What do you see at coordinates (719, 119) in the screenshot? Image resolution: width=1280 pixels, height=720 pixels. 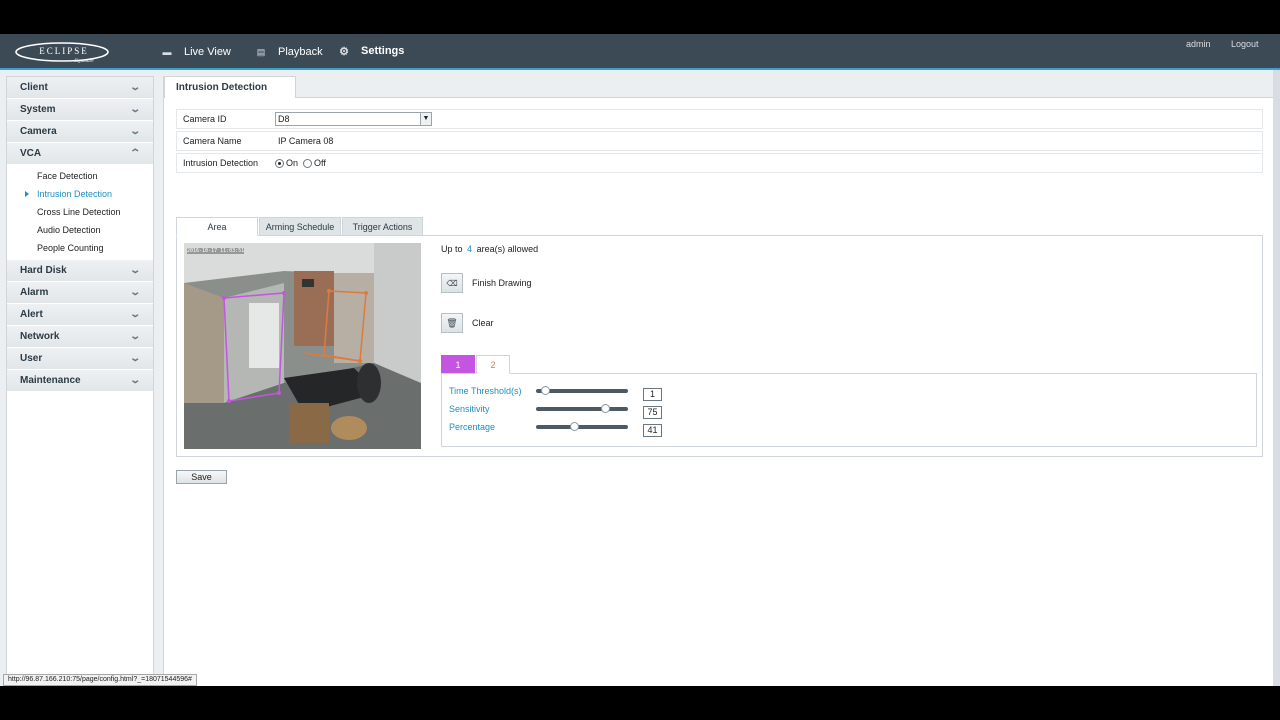 I see `camera-id-row: Camera ID D8 ▼` at bounding box center [719, 119].